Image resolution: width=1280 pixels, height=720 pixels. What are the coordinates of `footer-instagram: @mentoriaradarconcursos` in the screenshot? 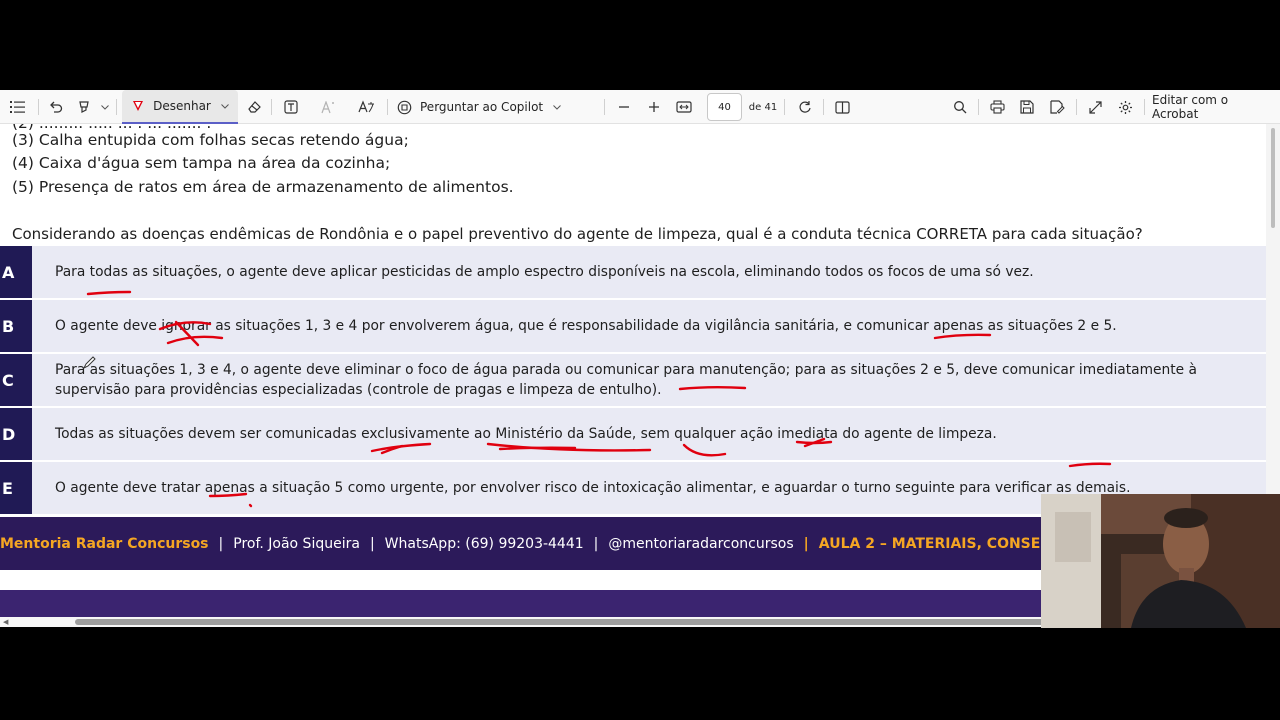 It's located at (701, 543).